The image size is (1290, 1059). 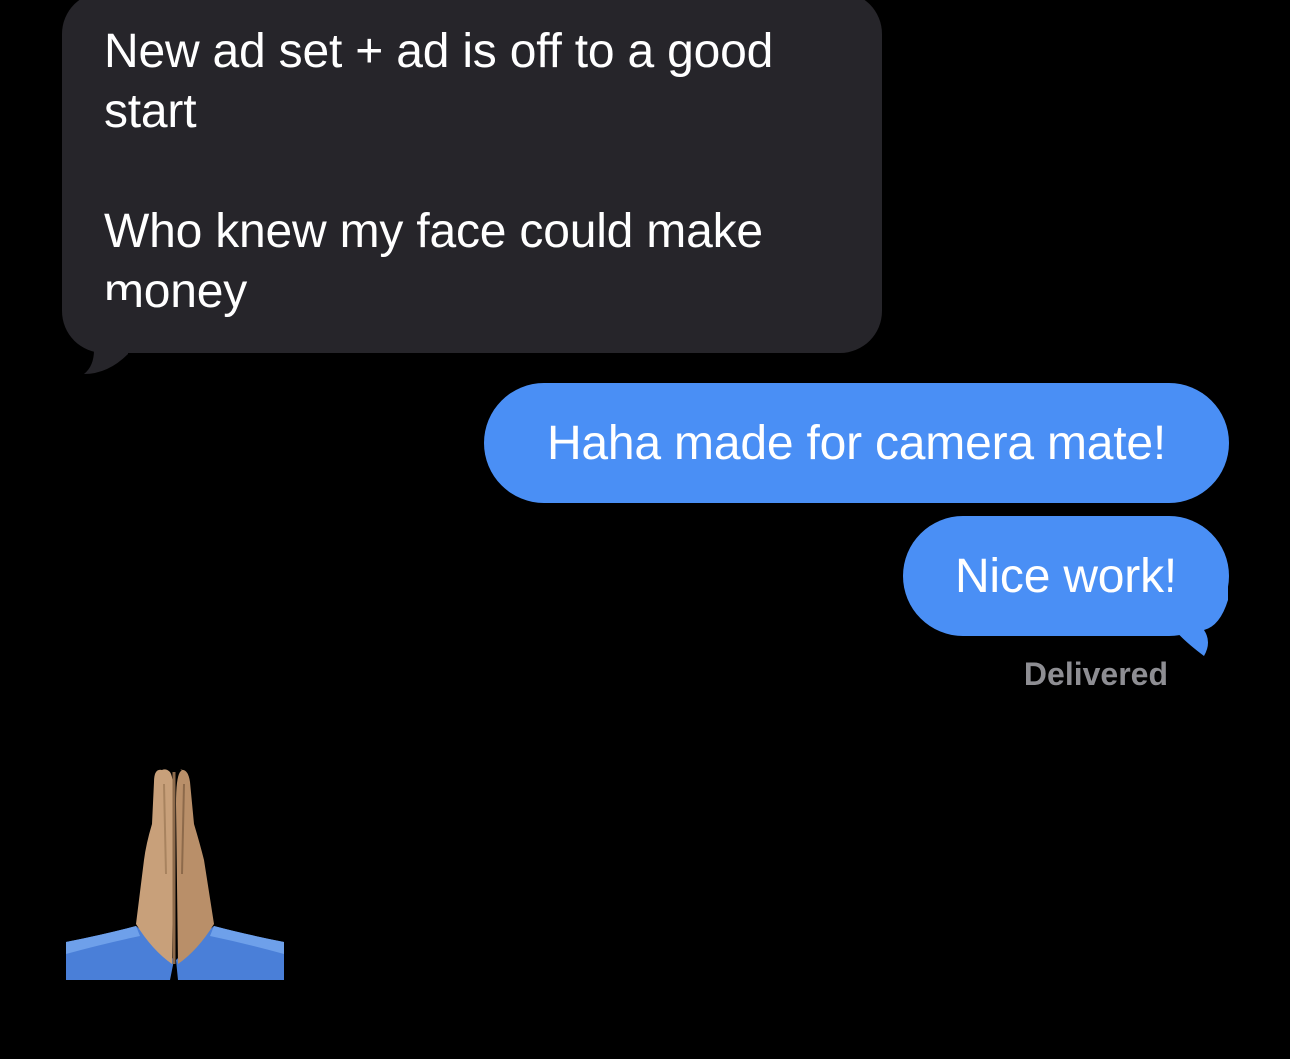 What do you see at coordinates (176, 291) in the screenshot?
I see `incoming-message-line: money` at bounding box center [176, 291].